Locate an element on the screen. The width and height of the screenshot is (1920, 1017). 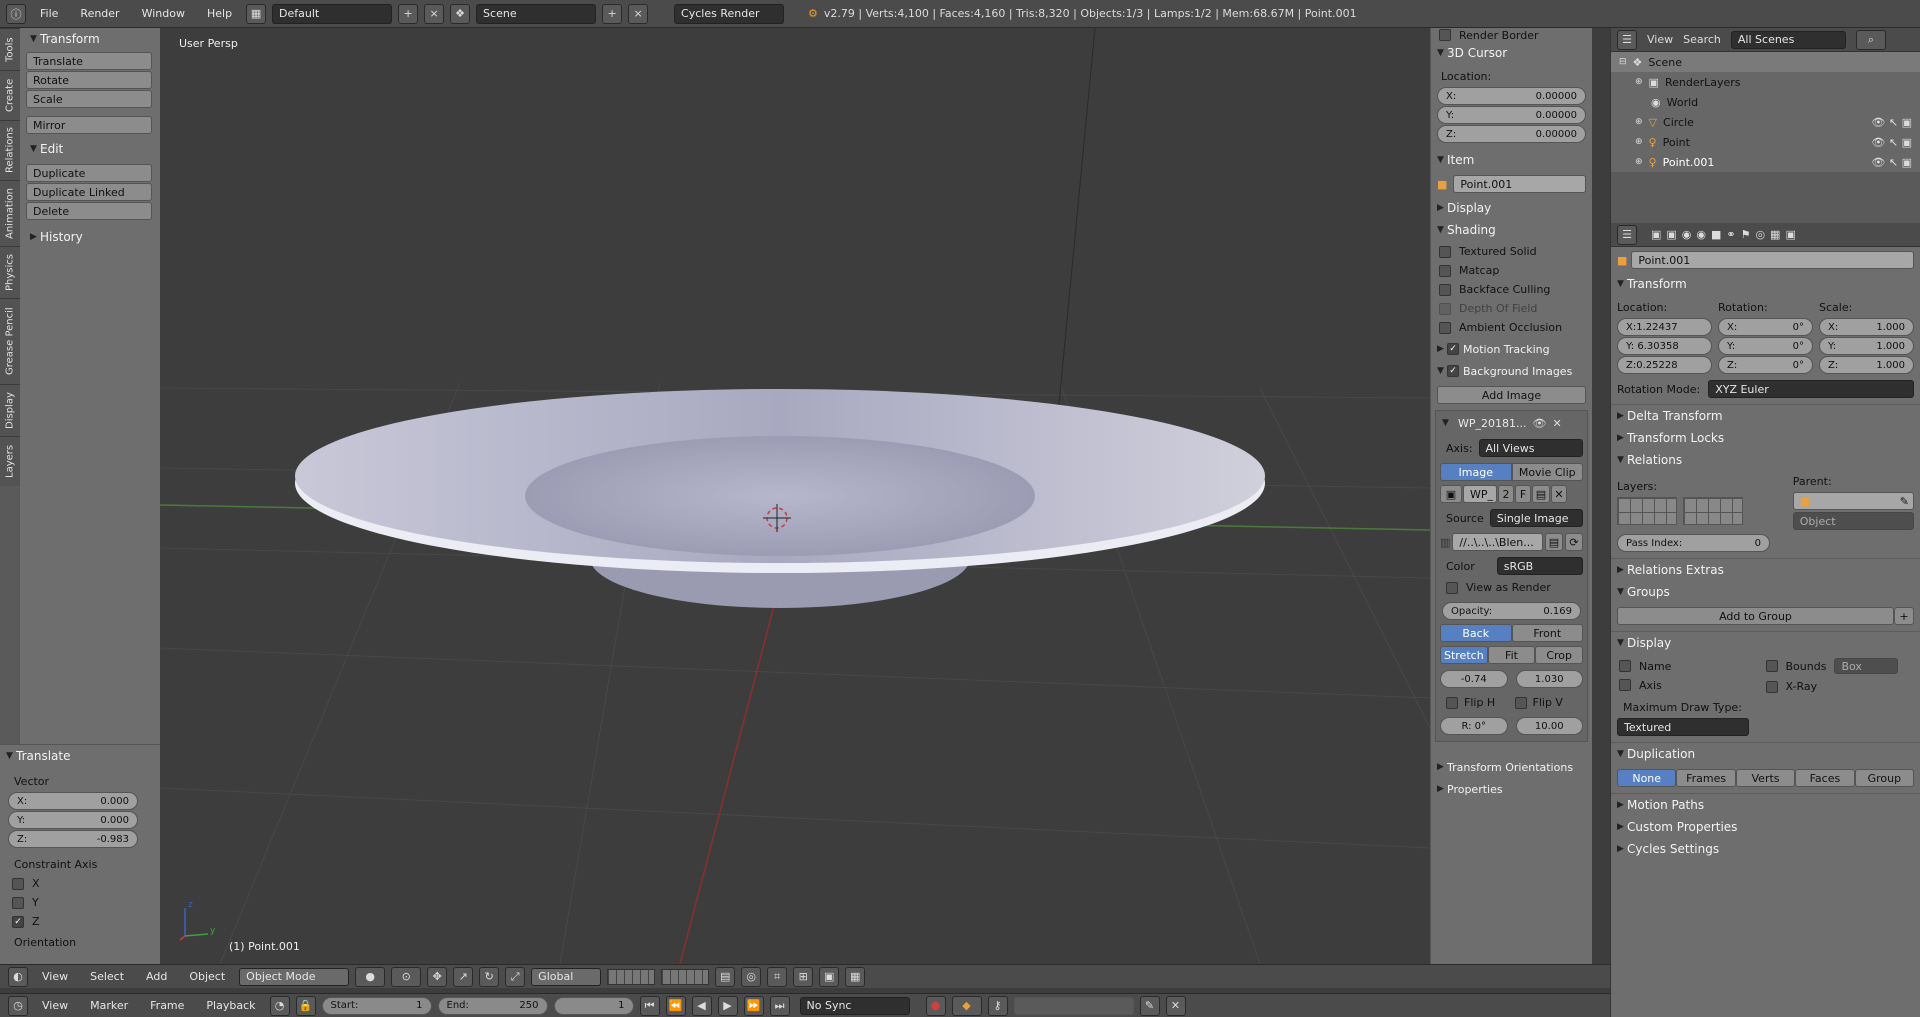
add-to-group-button: Add to Group is located at coordinates (1755, 616).